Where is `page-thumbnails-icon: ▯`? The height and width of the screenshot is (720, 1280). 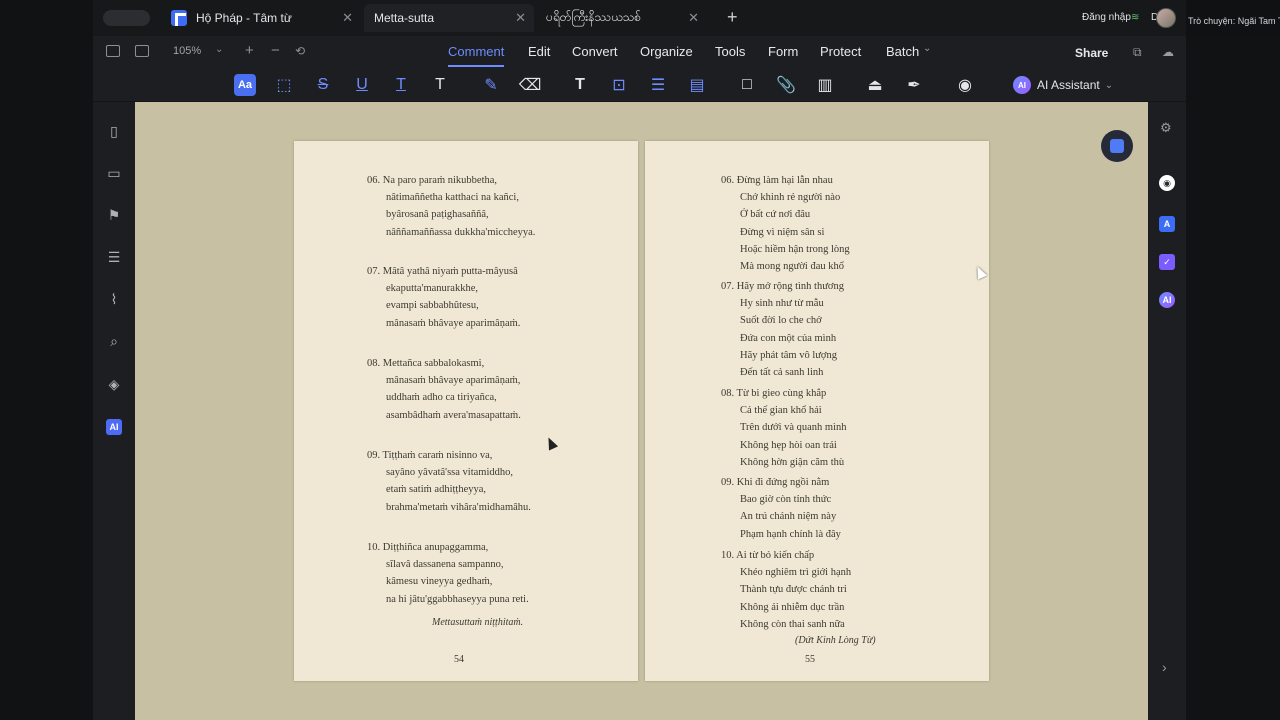 page-thumbnails-icon: ▯ is located at coordinates (114, 131).